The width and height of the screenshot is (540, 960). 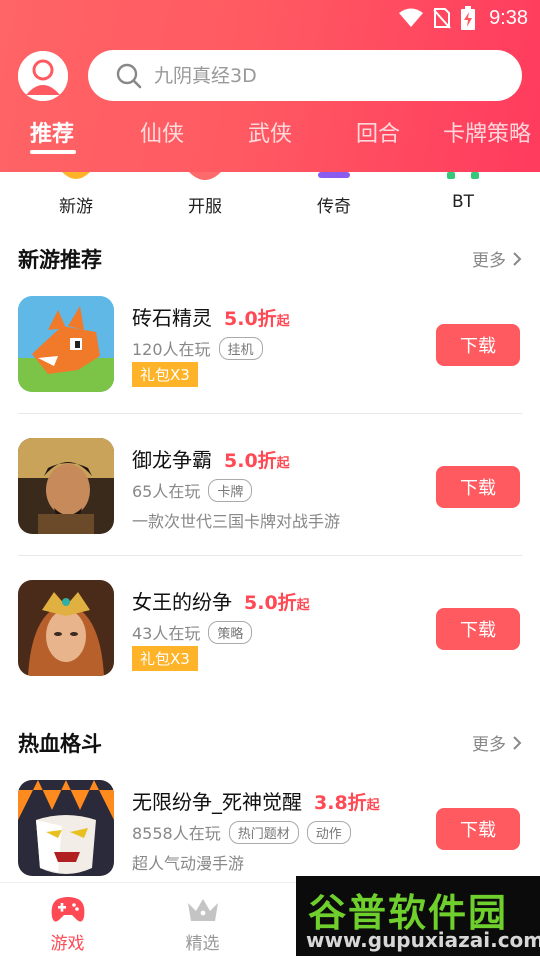 What do you see at coordinates (270, 651) in the screenshot?
I see `game-item: 女王的纷争 5.0折起 43人在玩 策略 礼包X3 下载` at bounding box center [270, 651].